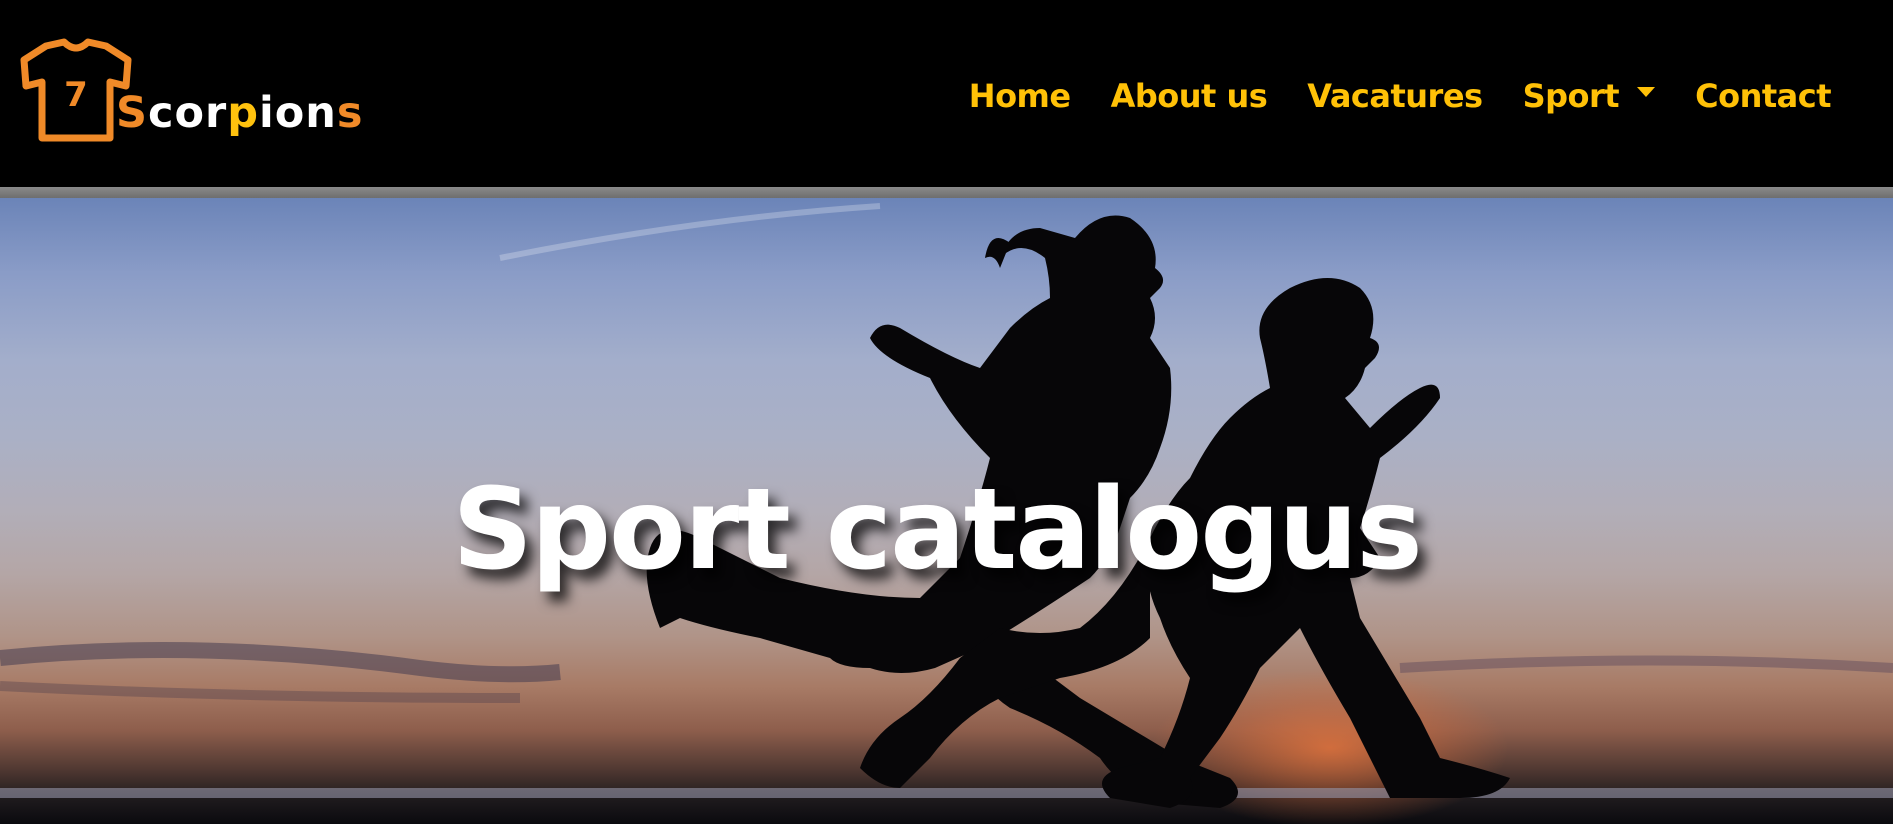  Describe the element at coordinates (132, 113) in the screenshot. I see `brand-letter: S` at that location.